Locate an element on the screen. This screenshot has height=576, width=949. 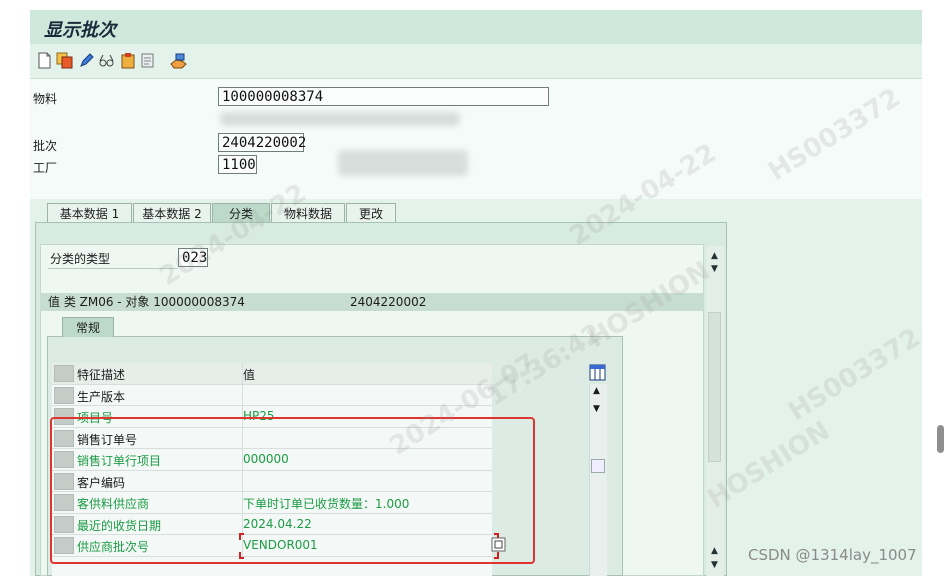
window-title: 显示批次 is located at coordinates (80, 30).